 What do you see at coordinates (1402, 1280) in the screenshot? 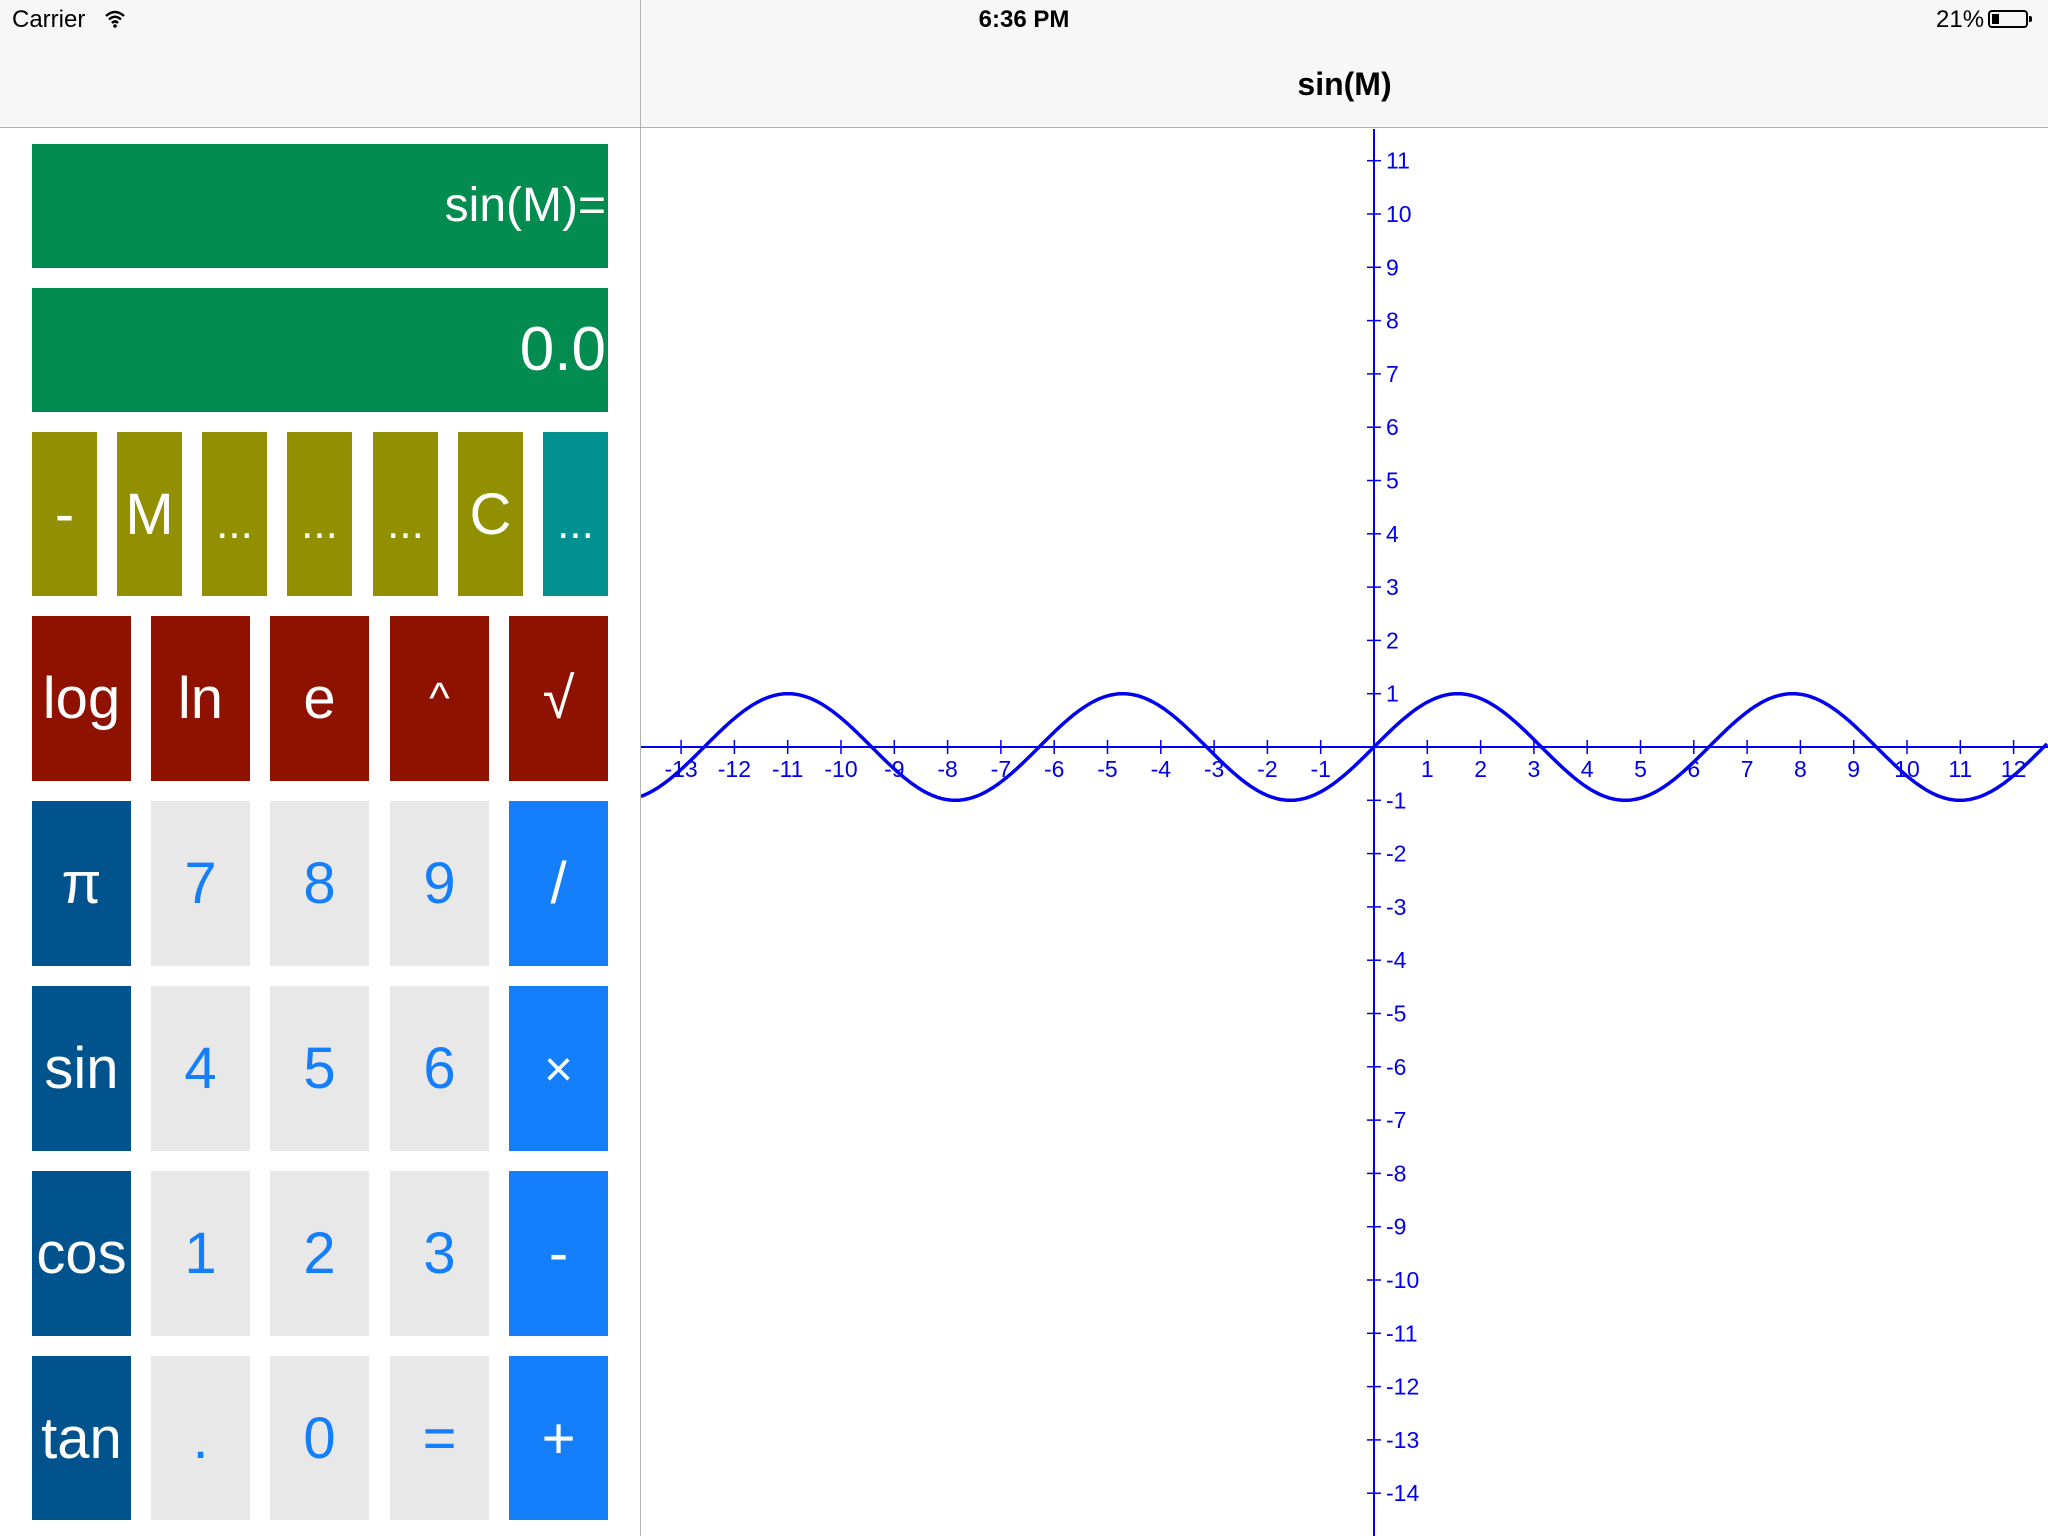
I see `y-tick-label: -10` at bounding box center [1402, 1280].